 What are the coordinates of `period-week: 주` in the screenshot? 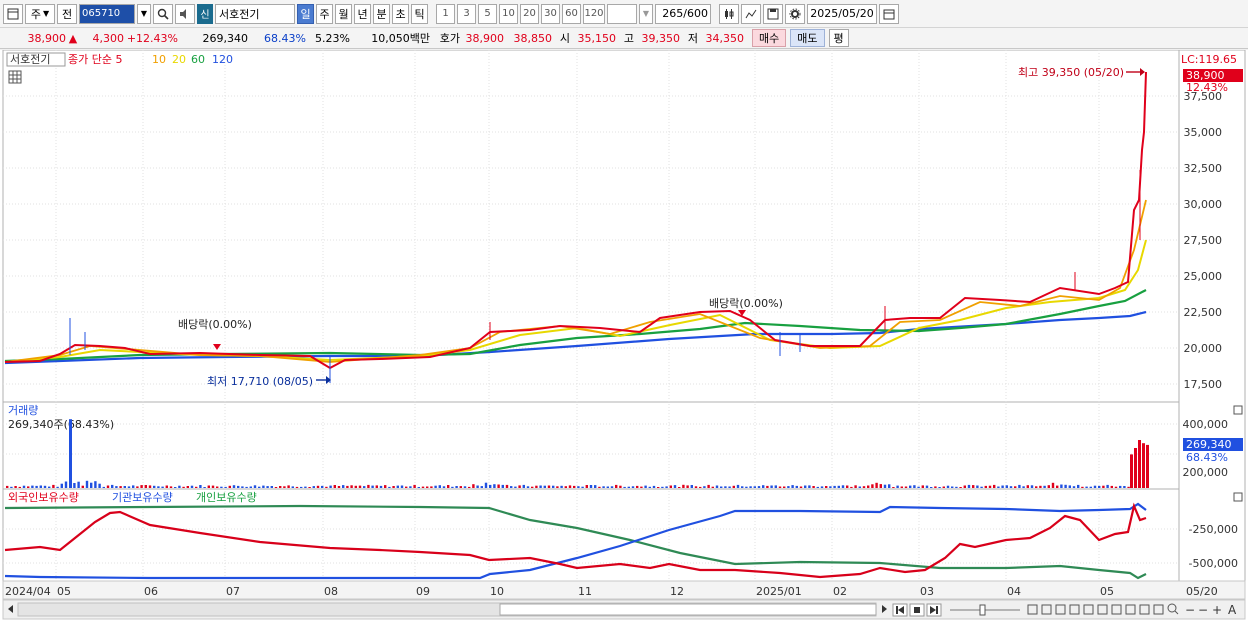 It's located at (324, 13).